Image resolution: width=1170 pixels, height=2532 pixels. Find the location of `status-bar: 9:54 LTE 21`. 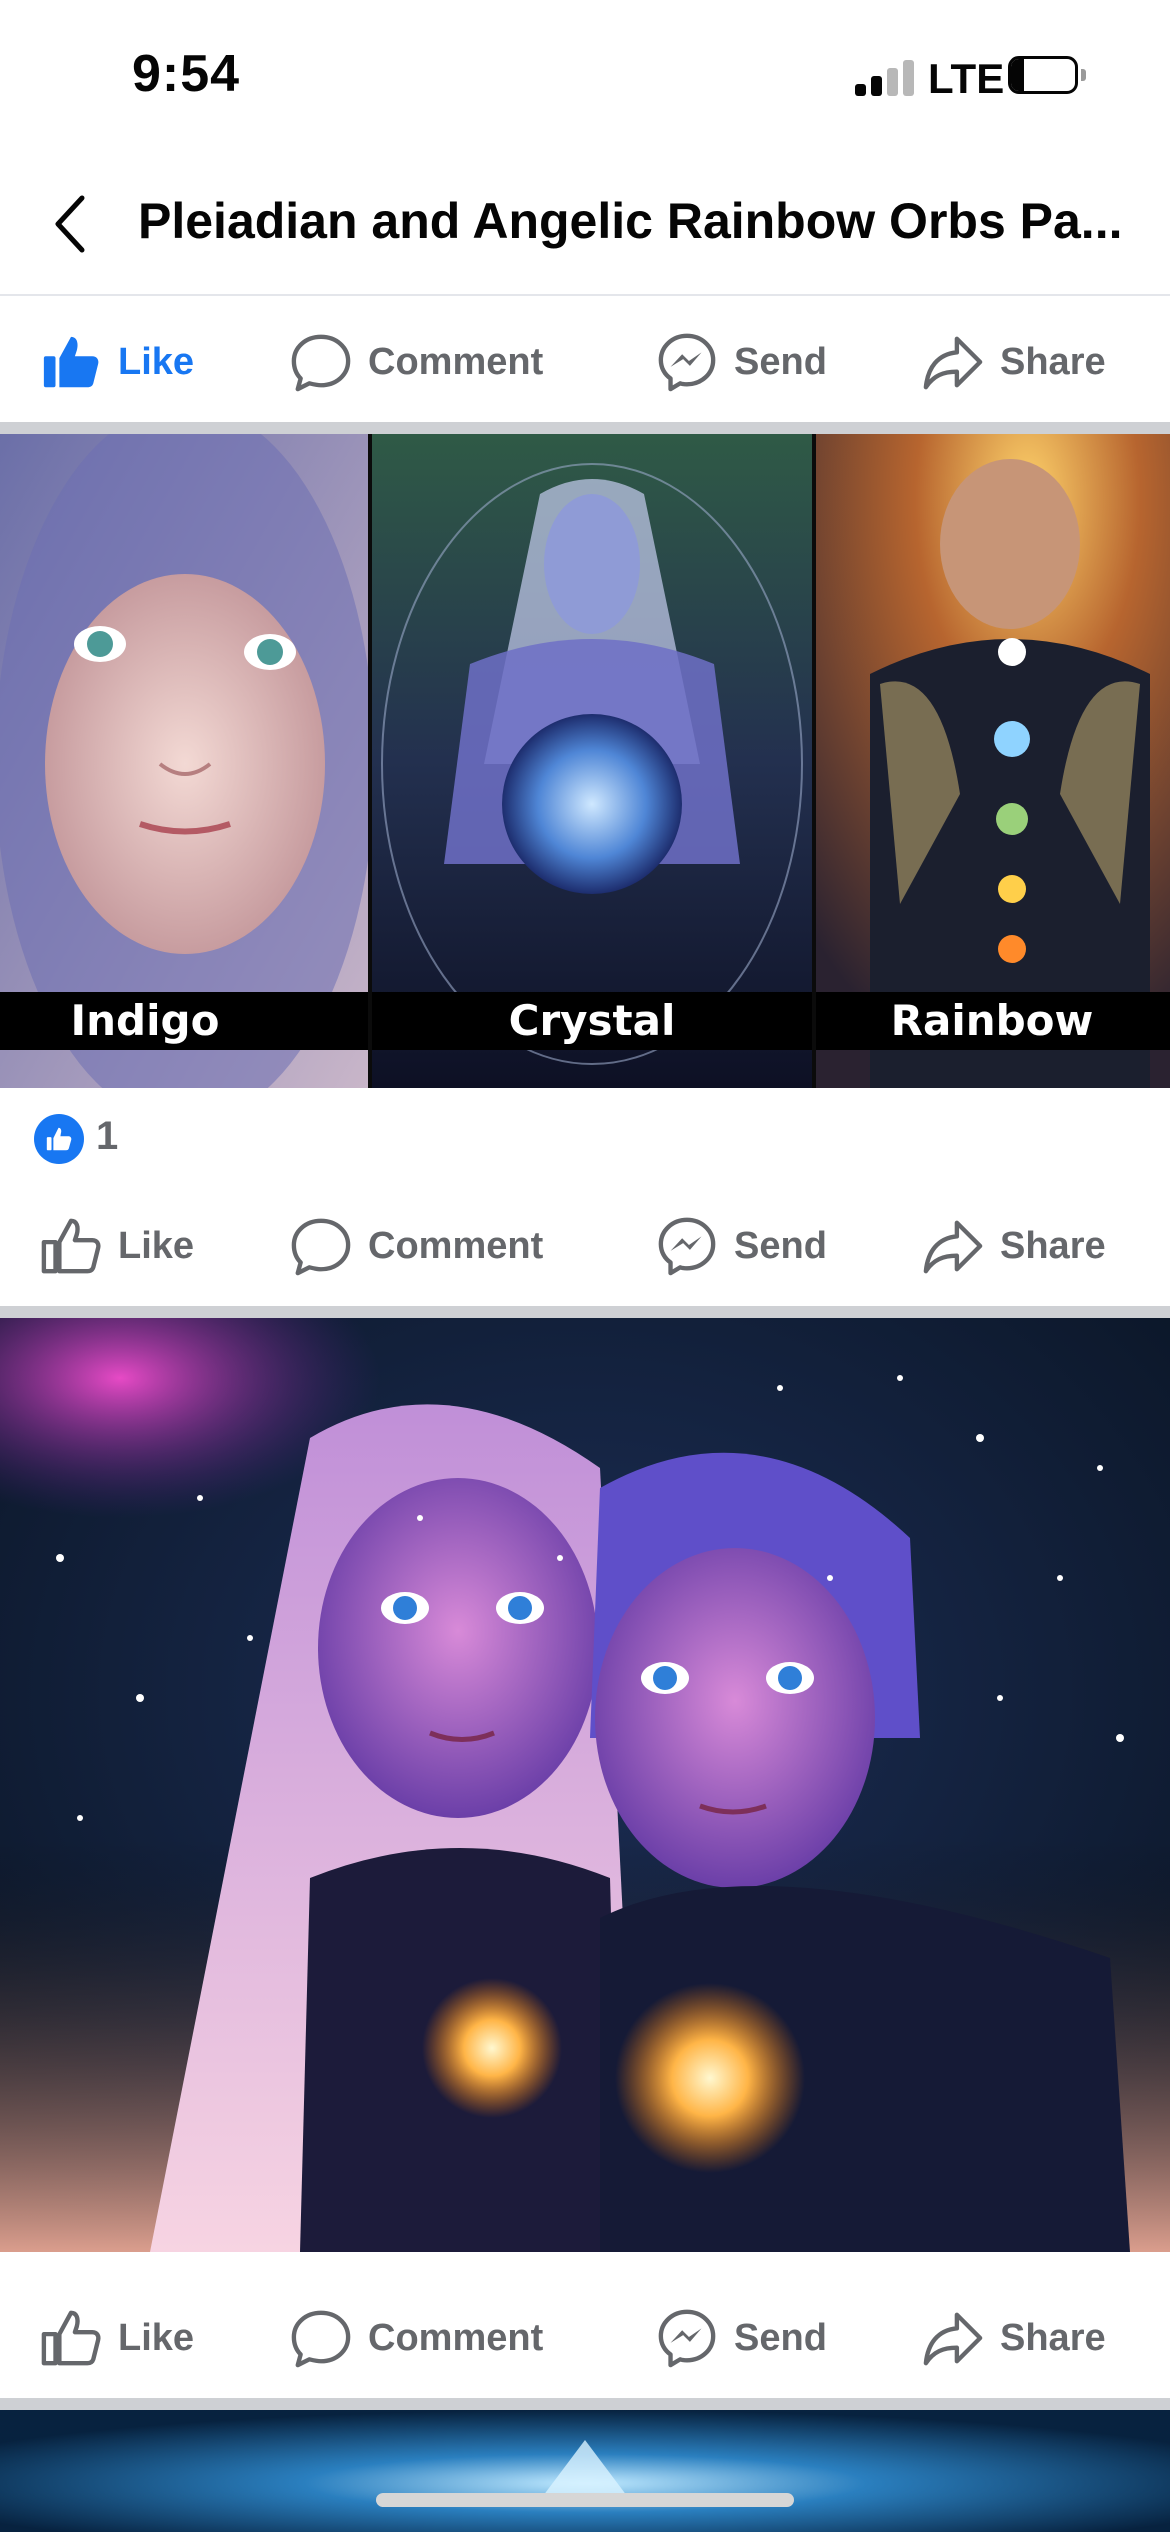

status-bar: 9:54 LTE 21 is located at coordinates (585, 75).